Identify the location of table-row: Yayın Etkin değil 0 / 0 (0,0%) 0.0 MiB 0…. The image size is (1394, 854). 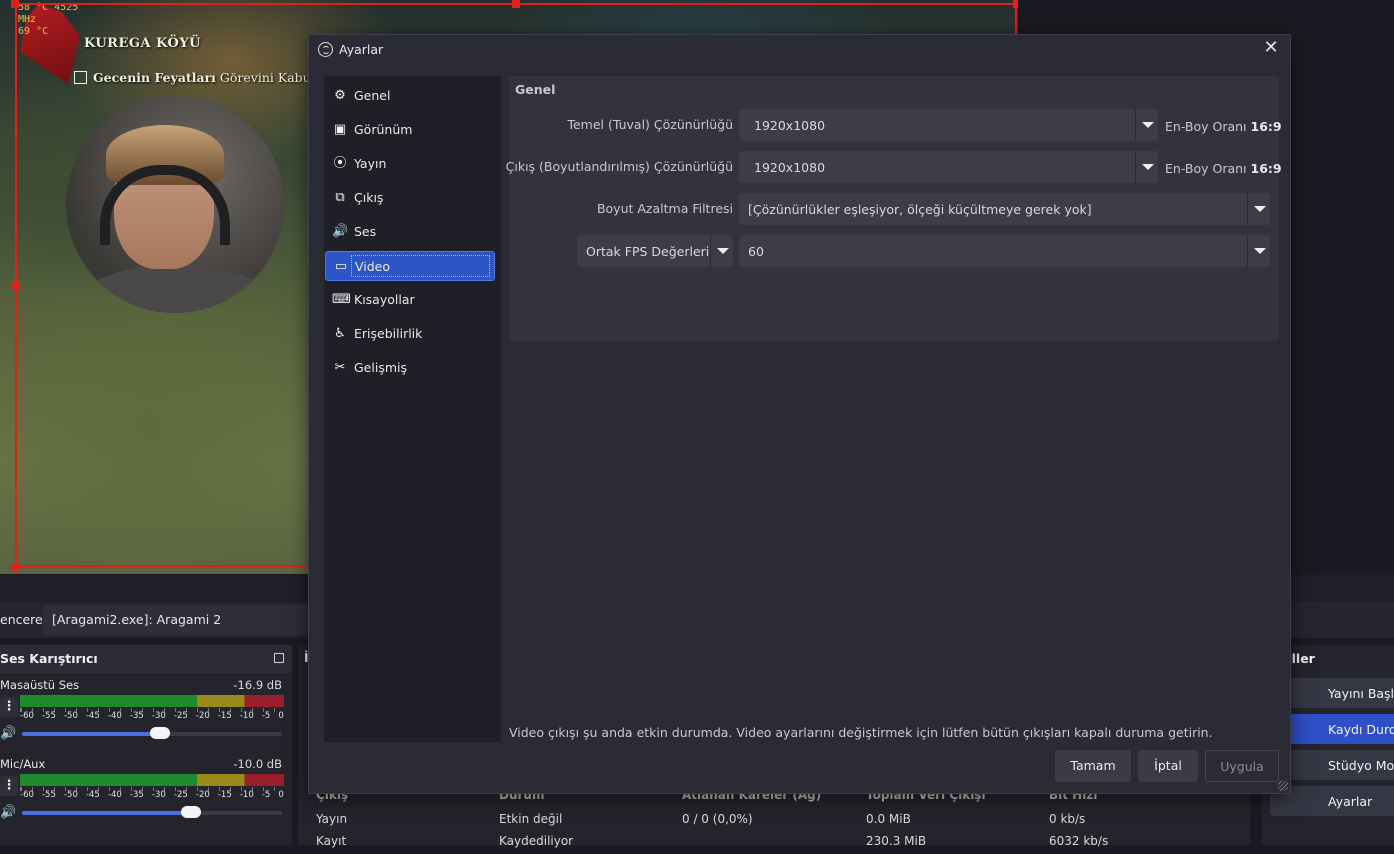
(773, 822).